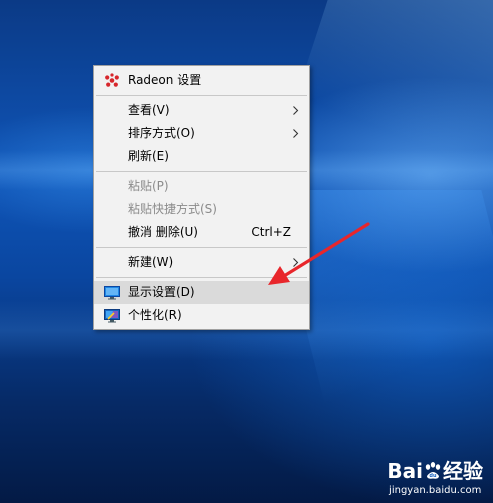 The image size is (493, 503). What do you see at coordinates (172, 209) in the screenshot?
I see `menu-item-label: 粘贴快捷方式(S)` at bounding box center [172, 209].